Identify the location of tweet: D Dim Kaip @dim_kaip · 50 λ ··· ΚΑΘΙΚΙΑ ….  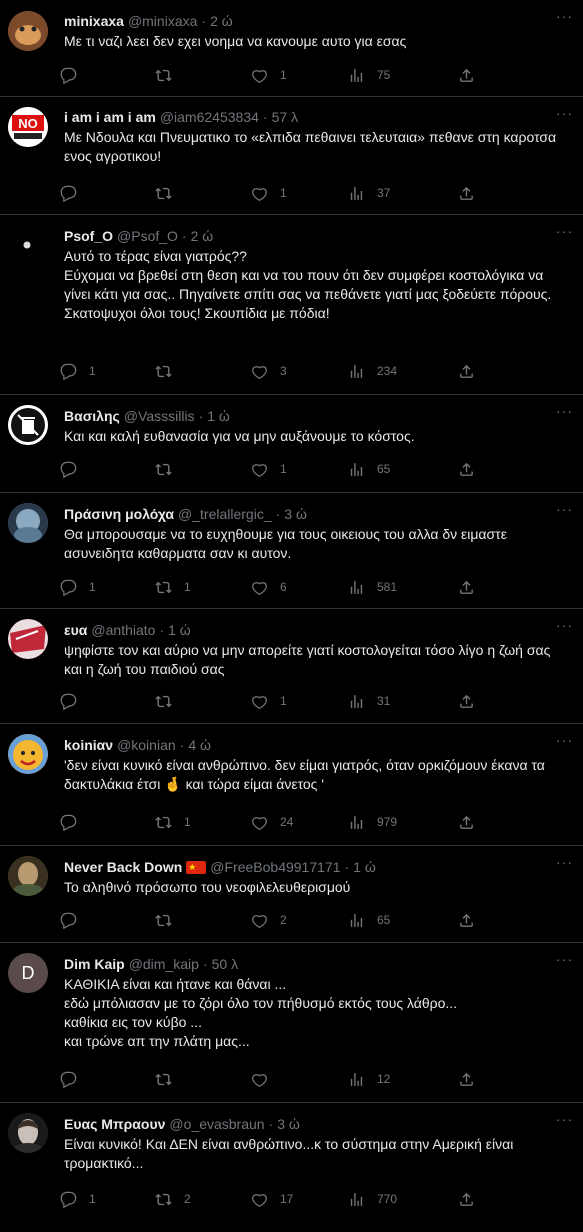
(291, 1023).